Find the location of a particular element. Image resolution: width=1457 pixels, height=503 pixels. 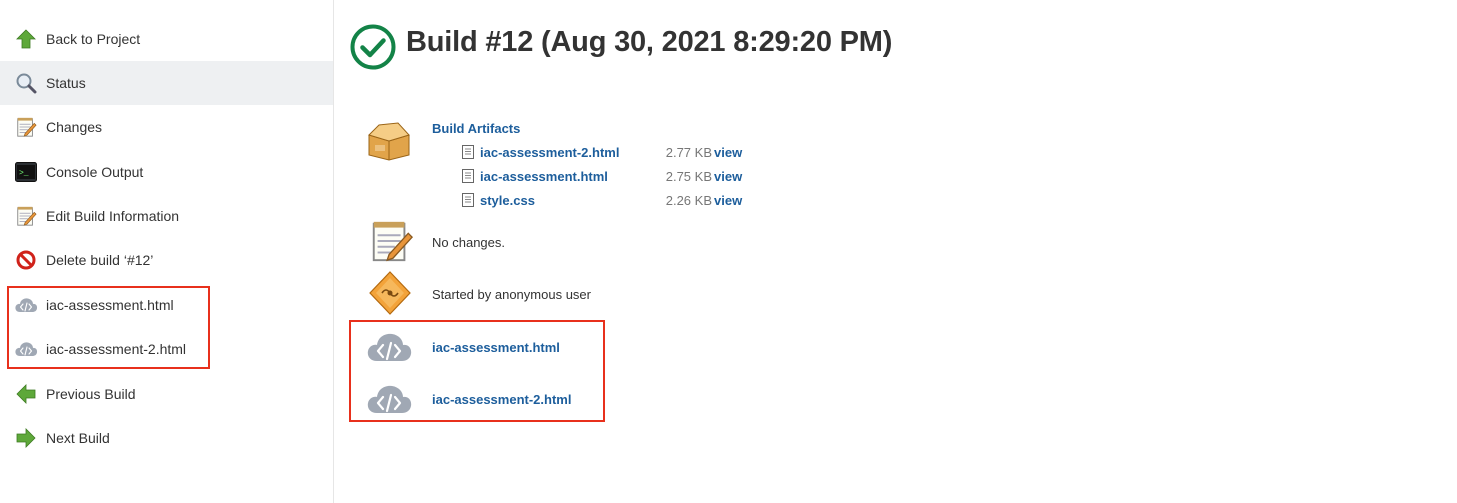

delete-build-link: Delete build ‘#12’ is located at coordinates (166, 260).